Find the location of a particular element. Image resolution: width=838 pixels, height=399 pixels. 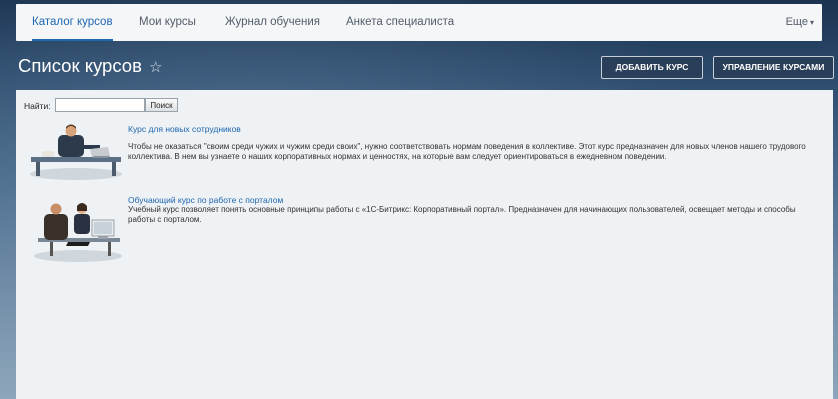

tab-label: Мои курсы is located at coordinates (167, 22).